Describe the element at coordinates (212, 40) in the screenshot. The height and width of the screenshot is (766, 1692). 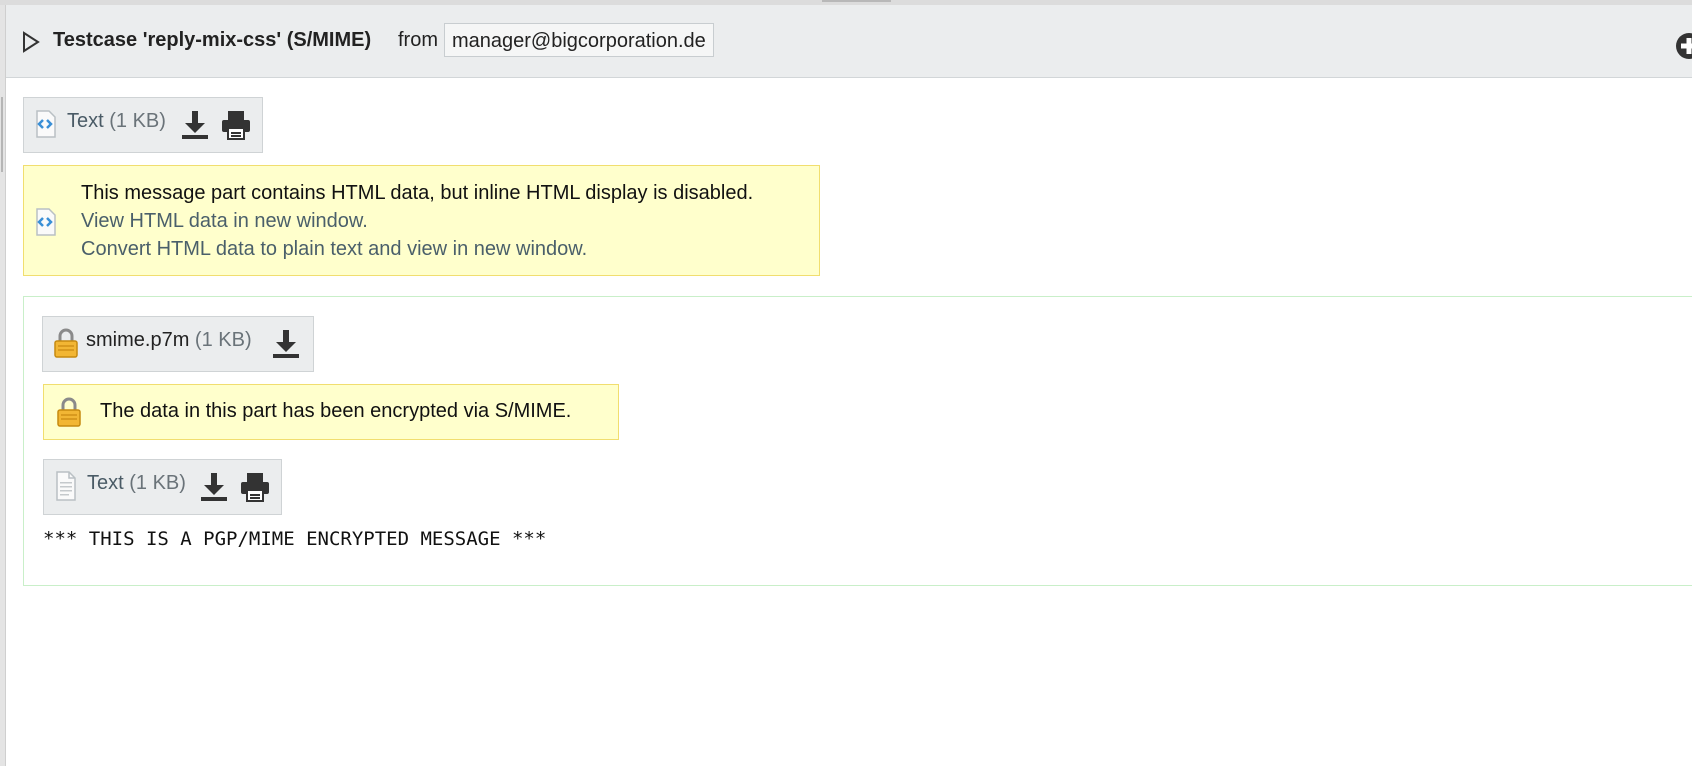
I see `message-subject: Testcase 'reply-mix-css' (S/MIME)` at that location.